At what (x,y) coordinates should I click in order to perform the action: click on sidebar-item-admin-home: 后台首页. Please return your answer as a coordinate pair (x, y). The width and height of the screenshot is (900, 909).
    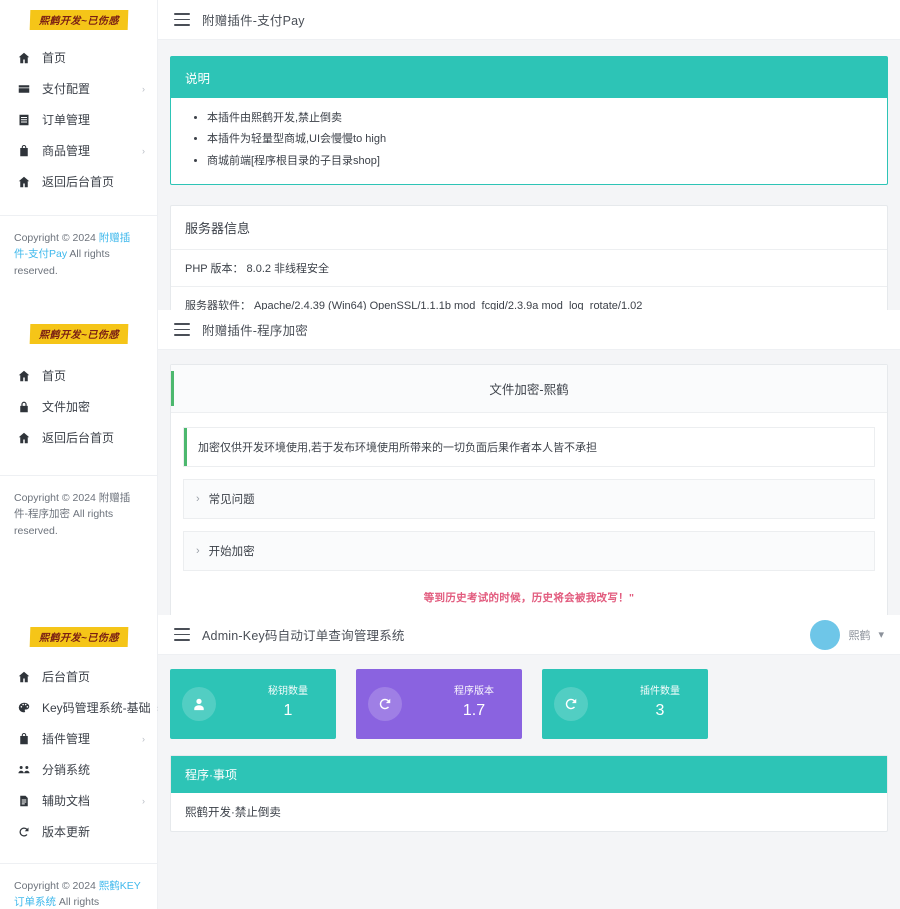
    Looking at the image, I should click on (78, 676).